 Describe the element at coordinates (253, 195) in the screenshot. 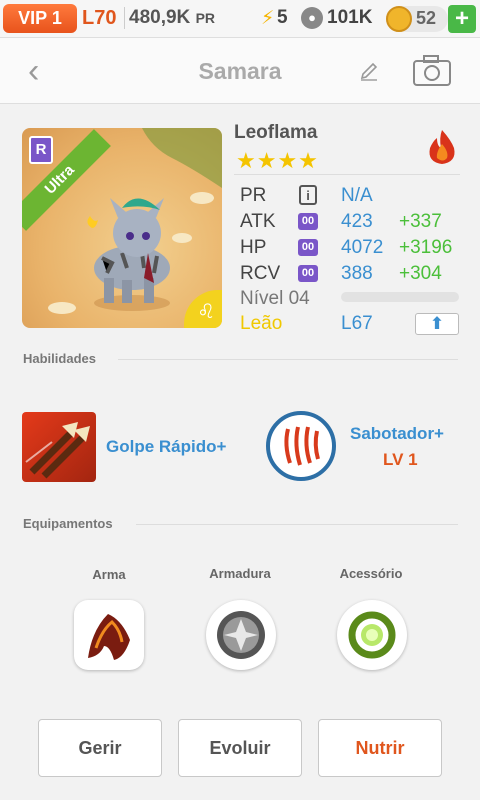

I see `stat-pr-label: PR` at that location.